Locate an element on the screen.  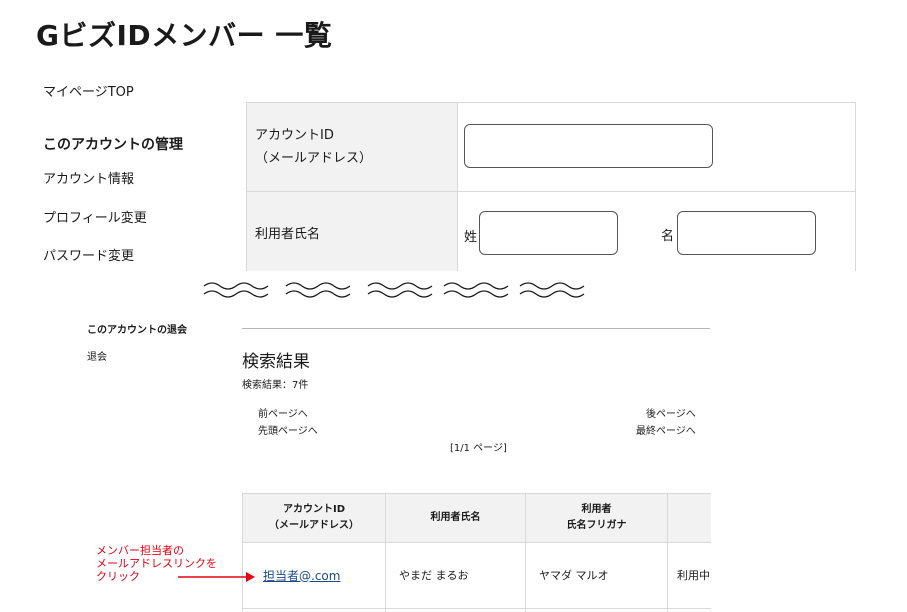
account-id-input is located at coordinates (588, 146).